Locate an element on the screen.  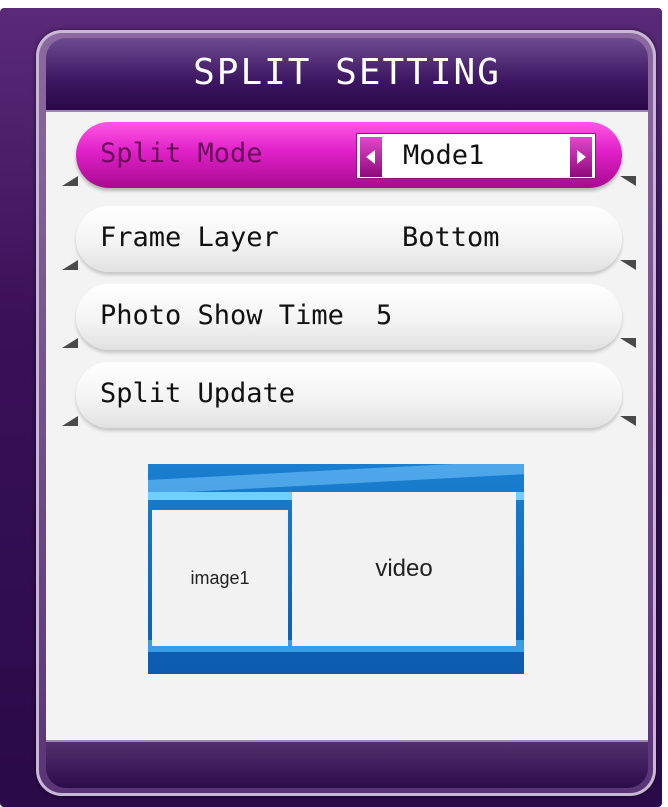
split-mode-selector: Mode1 is located at coordinates (476, 156).